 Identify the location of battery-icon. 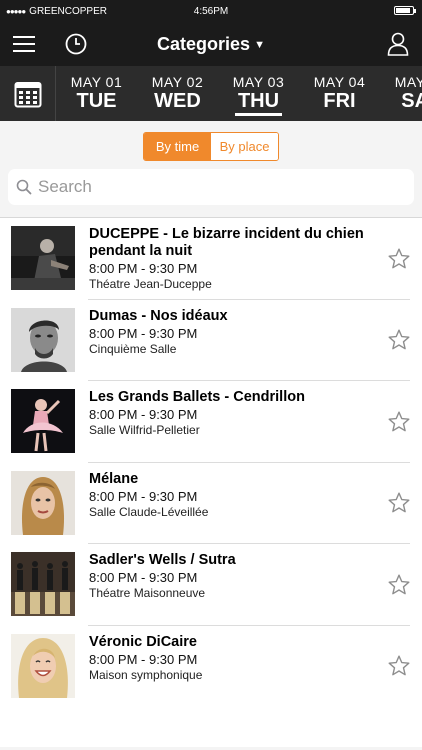
(405, 10).